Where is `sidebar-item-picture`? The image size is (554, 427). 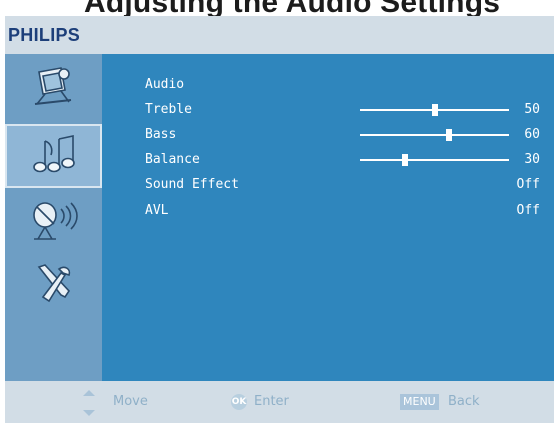
sidebar-item-picture is located at coordinates (53, 86).